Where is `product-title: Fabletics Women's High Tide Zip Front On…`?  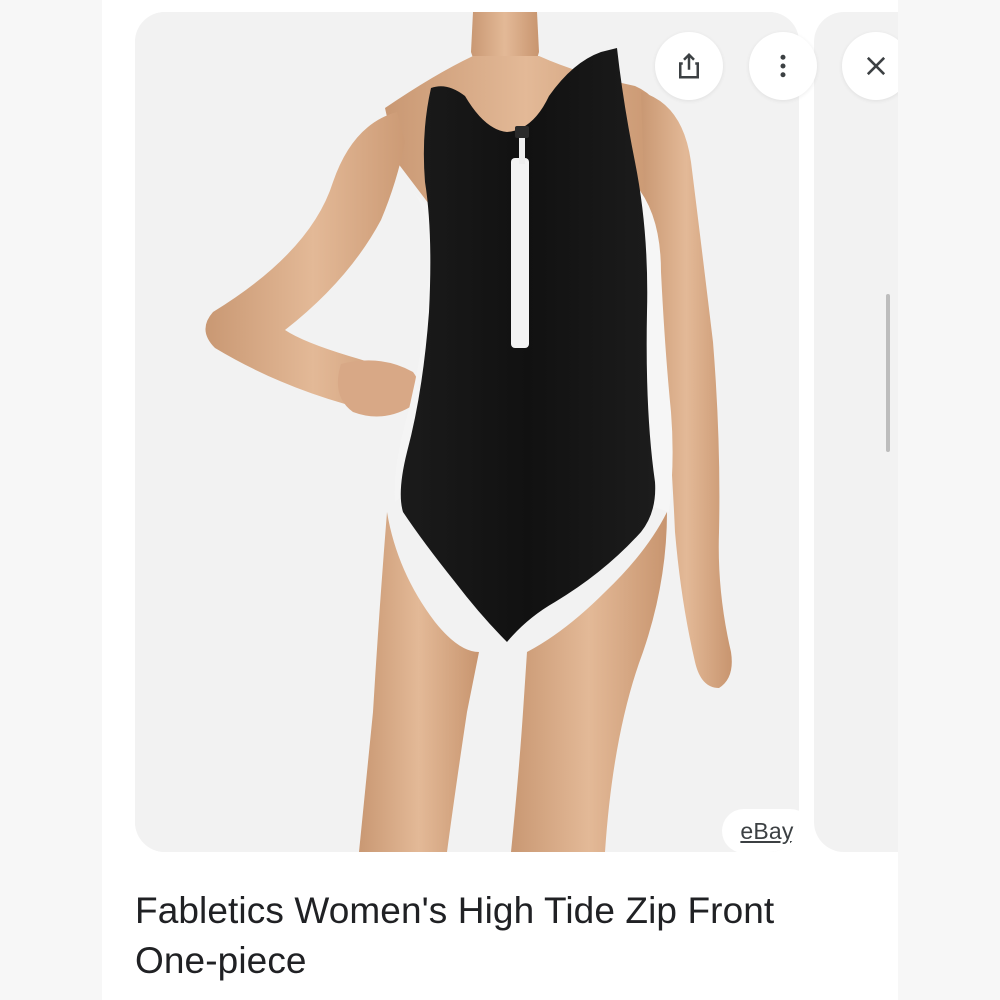
product-title: Fabletics Women's High Tide Zip Front On… is located at coordinates (495, 936).